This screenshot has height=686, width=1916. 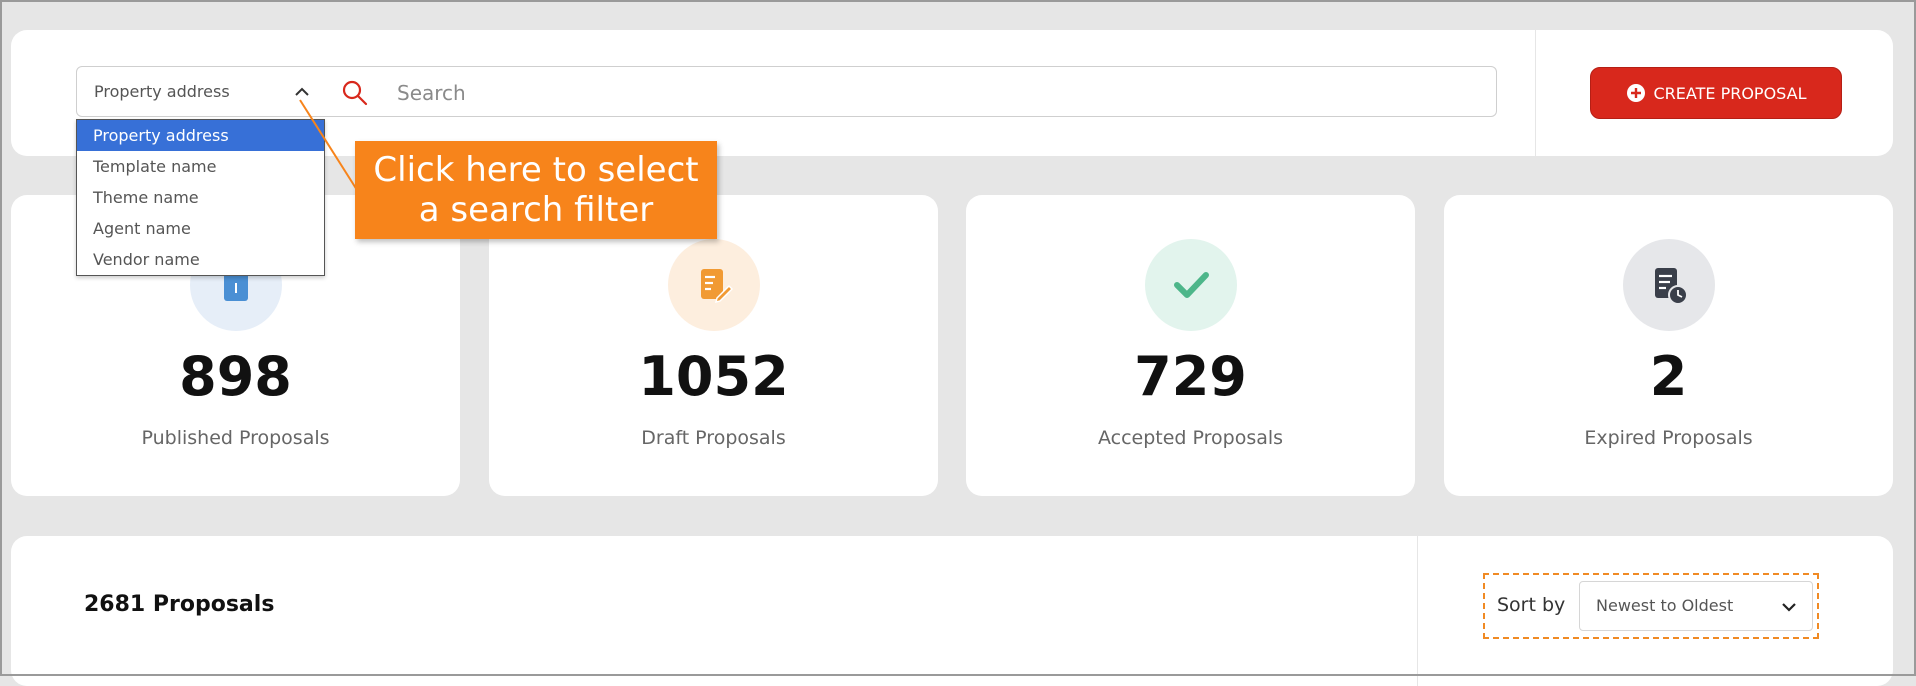 I want to click on checkmark-icon, so click(x=1191, y=285).